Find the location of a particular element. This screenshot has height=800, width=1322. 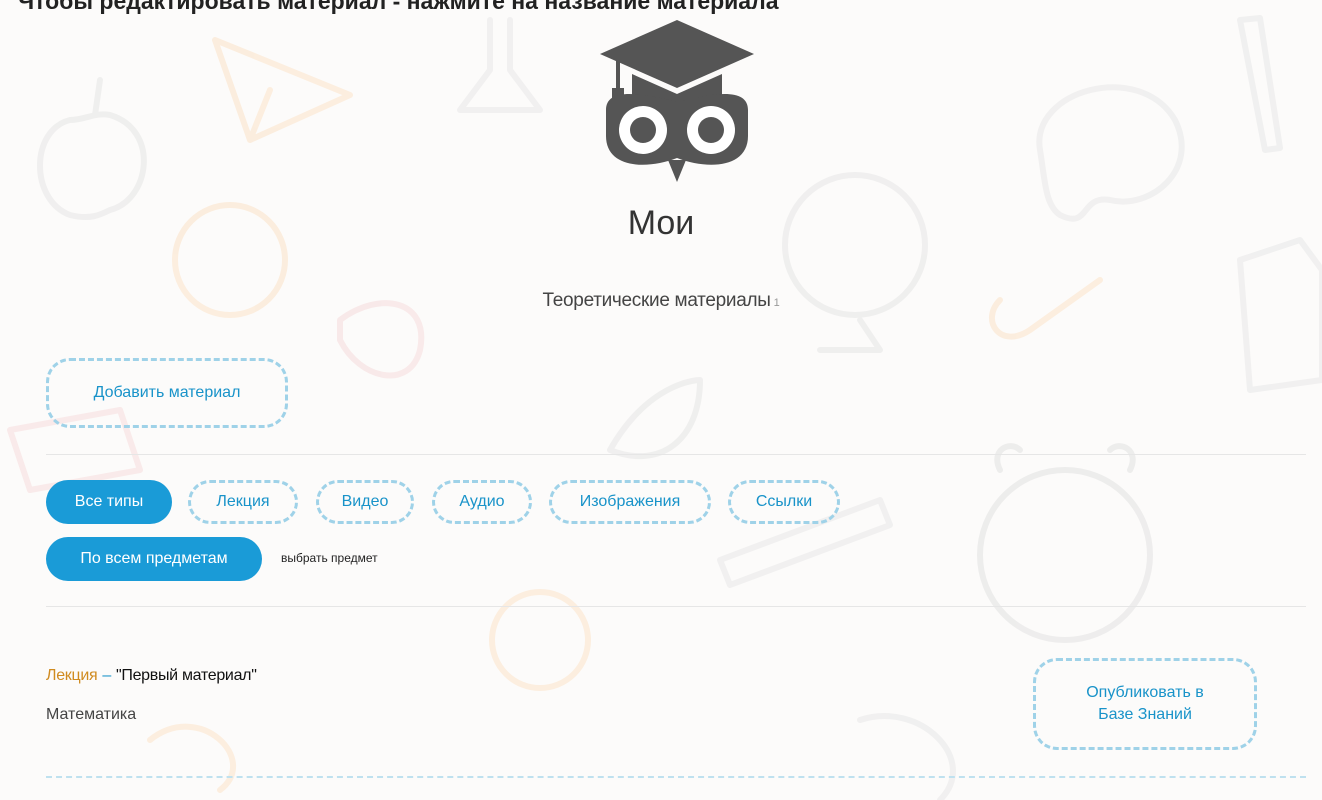

owl-graduation-cap-icon is located at coordinates (677, 101).